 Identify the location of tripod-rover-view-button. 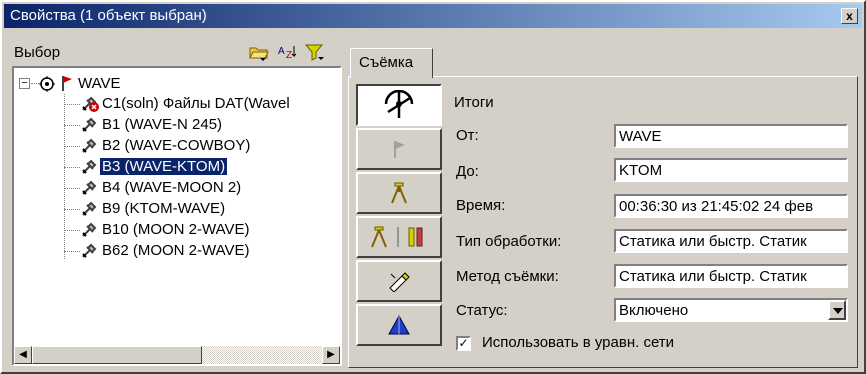
(399, 237).